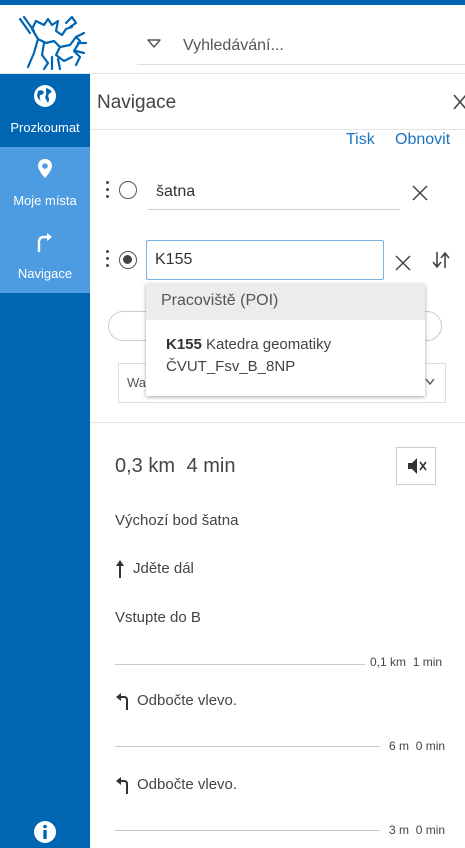 The image size is (465, 848). What do you see at coordinates (45, 96) in the screenshot?
I see `globe-icon` at bounding box center [45, 96].